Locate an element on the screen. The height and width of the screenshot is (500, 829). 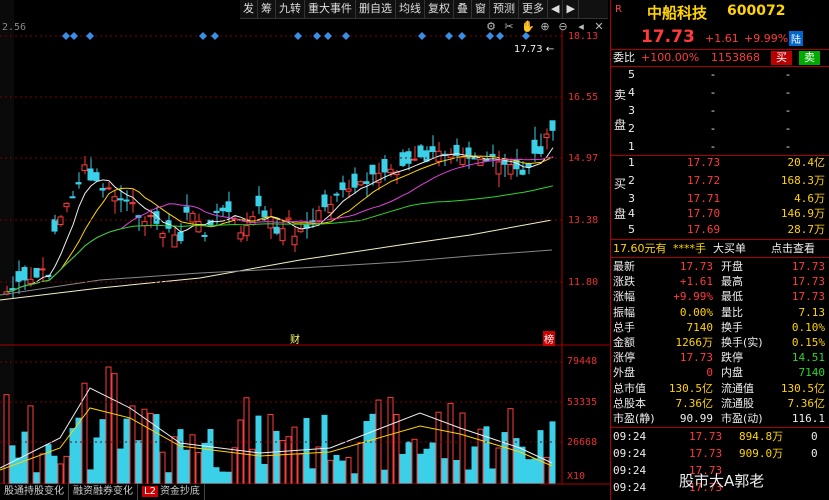
price-marker: 17.73 ← is located at coordinates (534, 49).